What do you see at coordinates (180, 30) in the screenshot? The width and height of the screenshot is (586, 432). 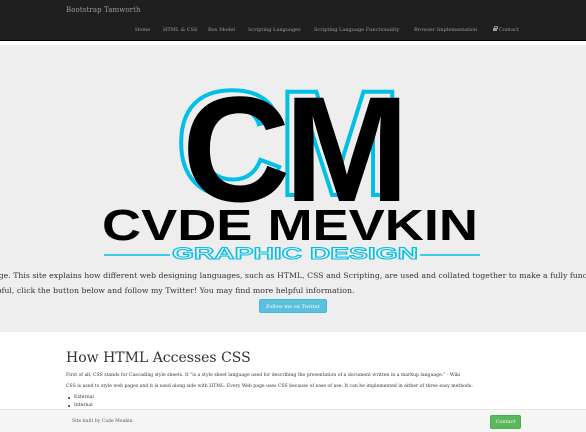 I see `nav-item-html-css: HTML & CSS` at bounding box center [180, 30].